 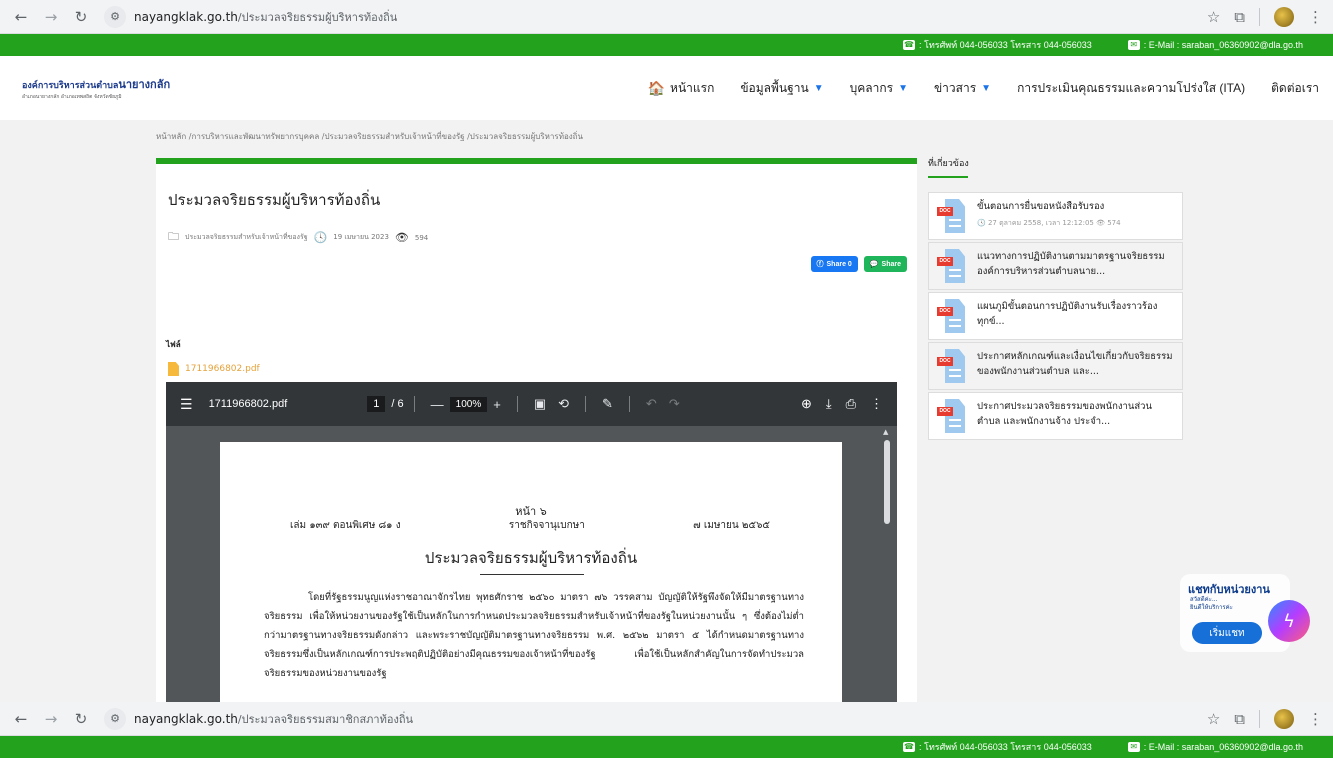 I want to click on nav-personnel: บุคลากร ▼, so click(x=879, y=88).